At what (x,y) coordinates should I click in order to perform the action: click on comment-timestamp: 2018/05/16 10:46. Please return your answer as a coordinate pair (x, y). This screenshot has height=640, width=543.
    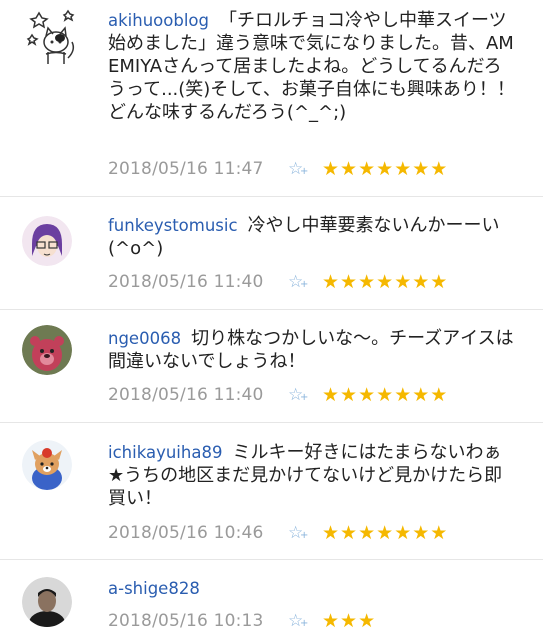
    Looking at the image, I should click on (186, 533).